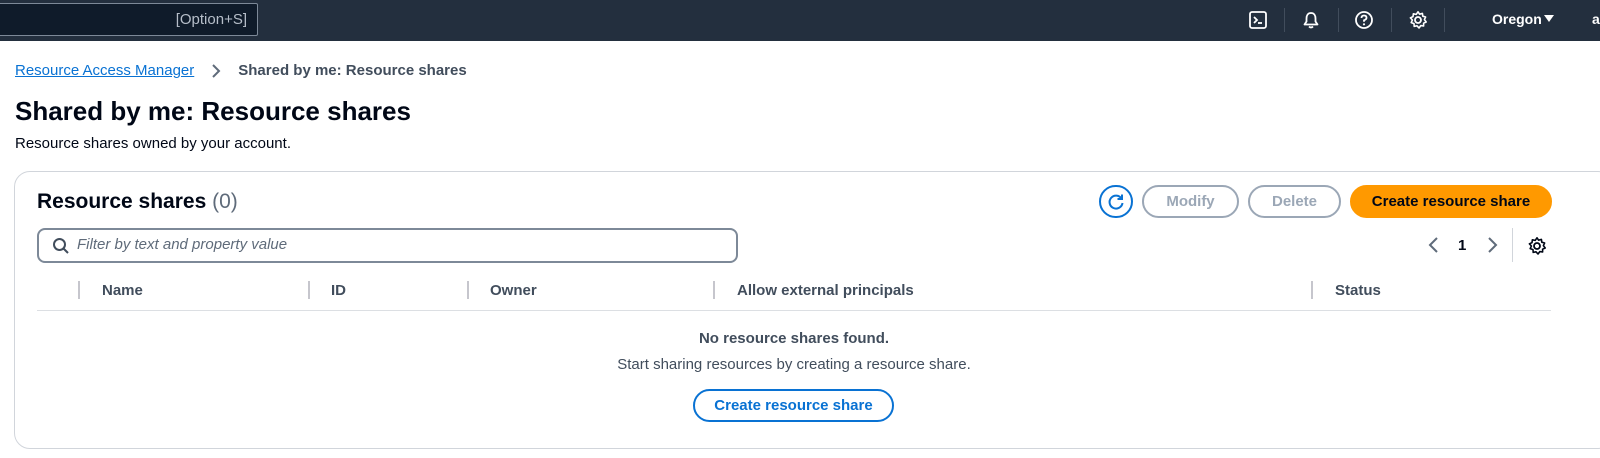 The width and height of the screenshot is (1600, 458). I want to click on page-title: Shared by me: Resource shares, so click(213, 111).